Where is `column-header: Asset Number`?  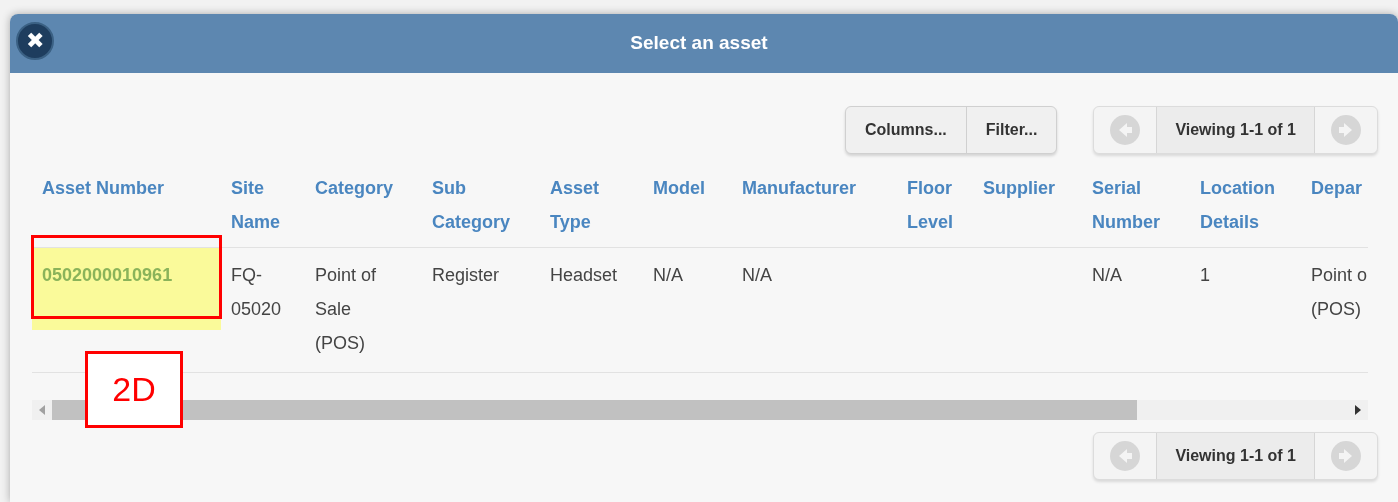 column-header: Asset Number is located at coordinates (103, 188).